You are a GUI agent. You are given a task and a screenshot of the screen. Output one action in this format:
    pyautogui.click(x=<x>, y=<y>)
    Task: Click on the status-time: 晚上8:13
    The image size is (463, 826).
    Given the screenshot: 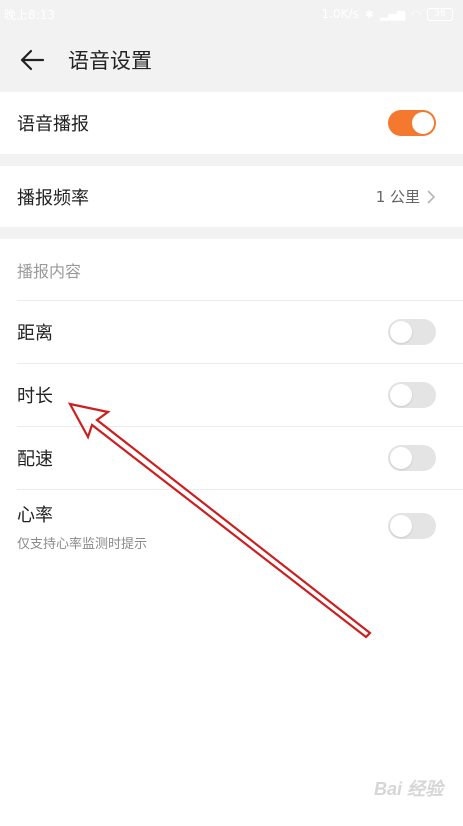 What is the action you would take?
    pyautogui.click(x=29, y=14)
    